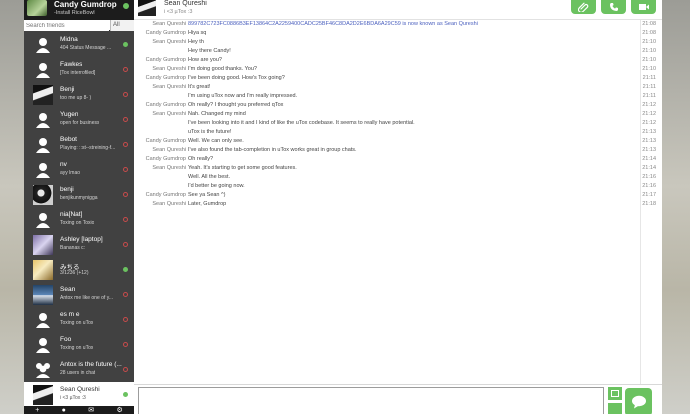 This screenshot has width=690, height=414. What do you see at coordinates (122, 25) in the screenshot?
I see `friend-filter-dropdown: All` at bounding box center [122, 25].